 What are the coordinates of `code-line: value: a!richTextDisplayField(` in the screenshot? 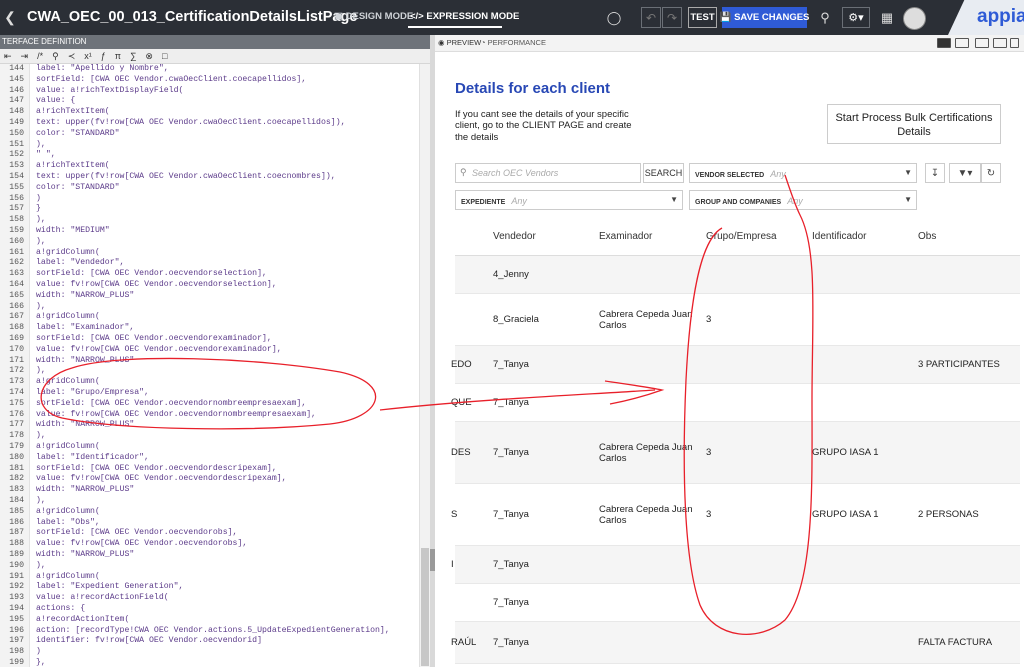 It's located at (109, 91).